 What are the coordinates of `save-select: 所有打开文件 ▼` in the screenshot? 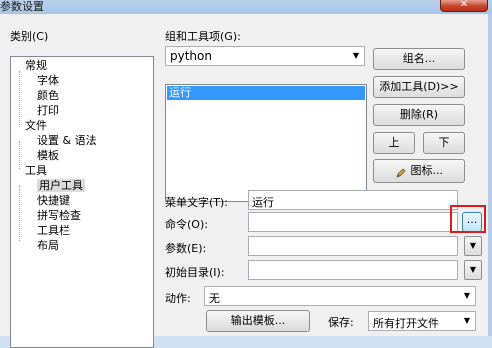 It's located at (422, 321).